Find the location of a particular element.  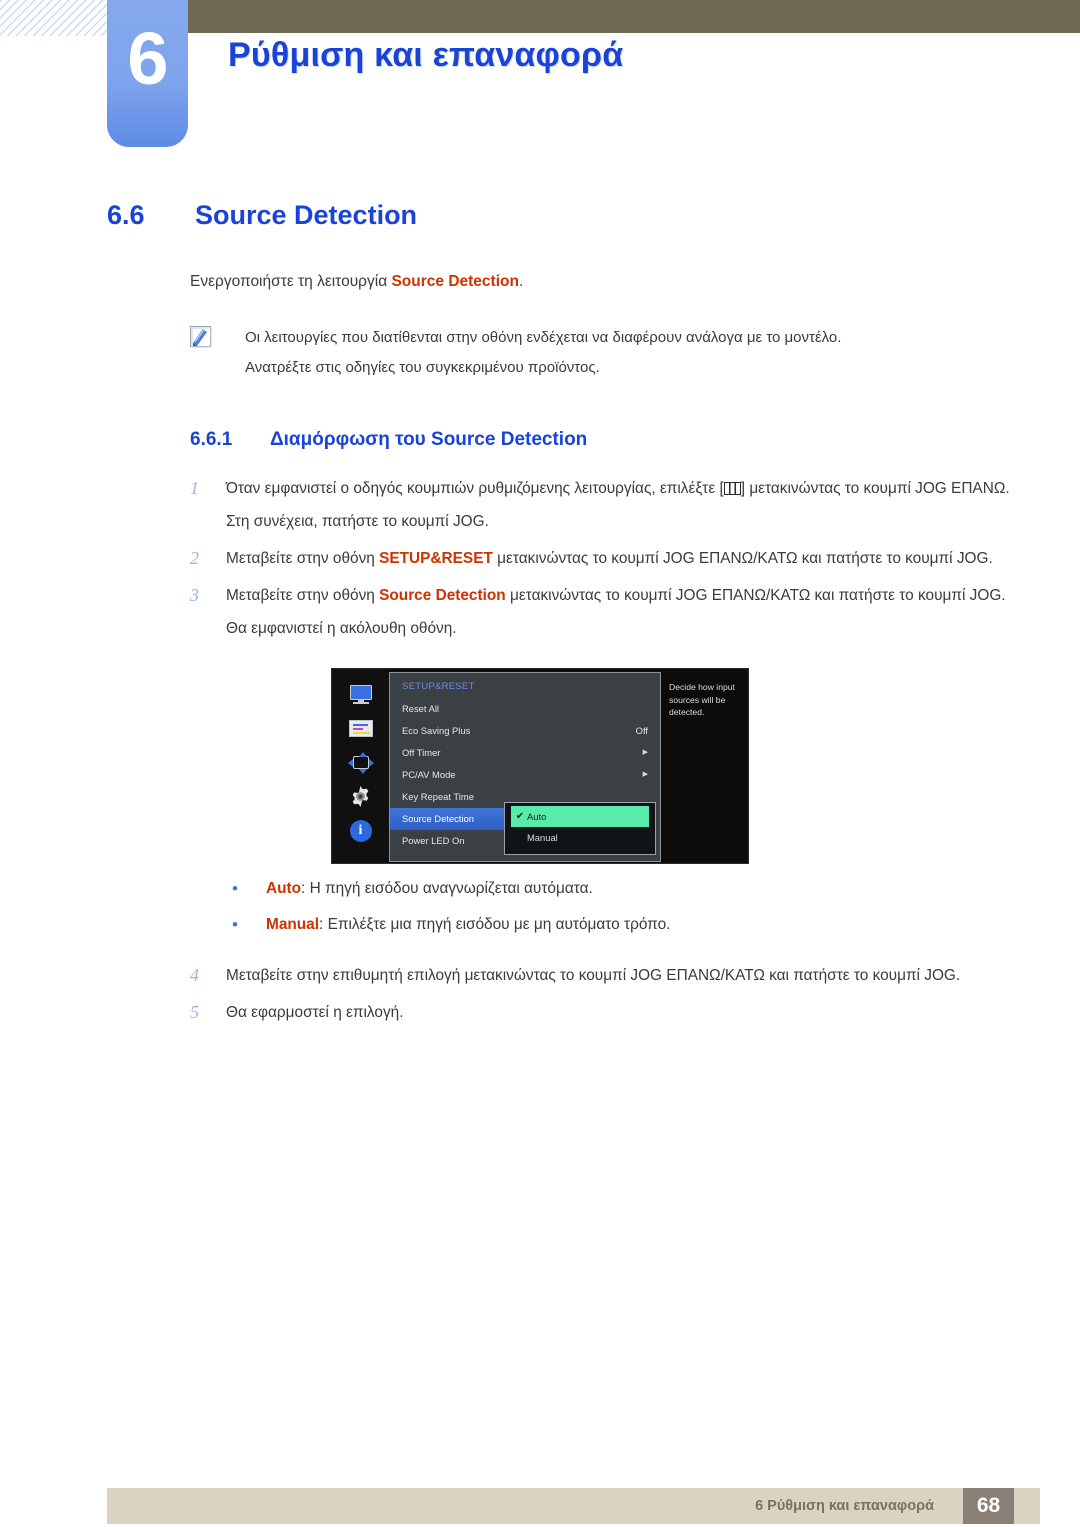

osd-option-label: Manual is located at coordinates (542, 837).